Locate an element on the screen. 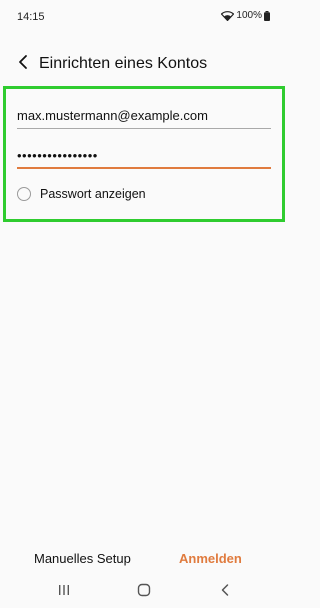  battery-percent: 100% is located at coordinates (249, 15).